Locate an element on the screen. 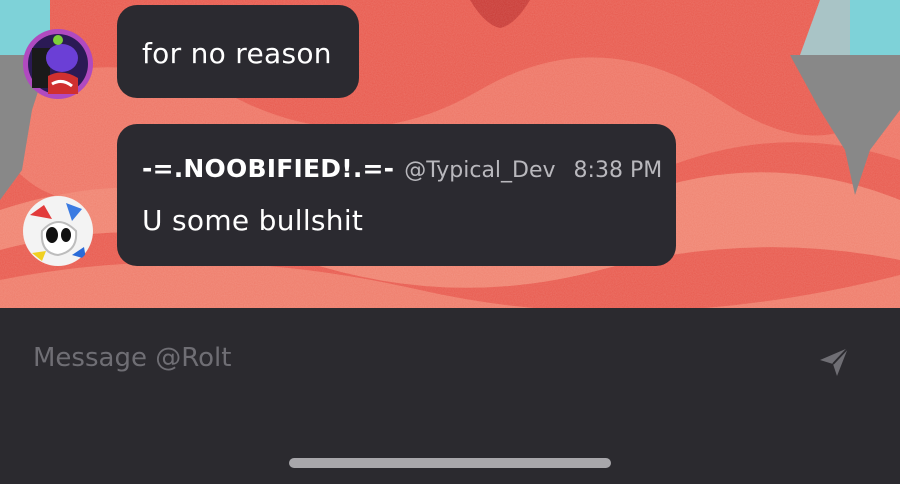  white-creature-avatar-icon is located at coordinates (58, 231).